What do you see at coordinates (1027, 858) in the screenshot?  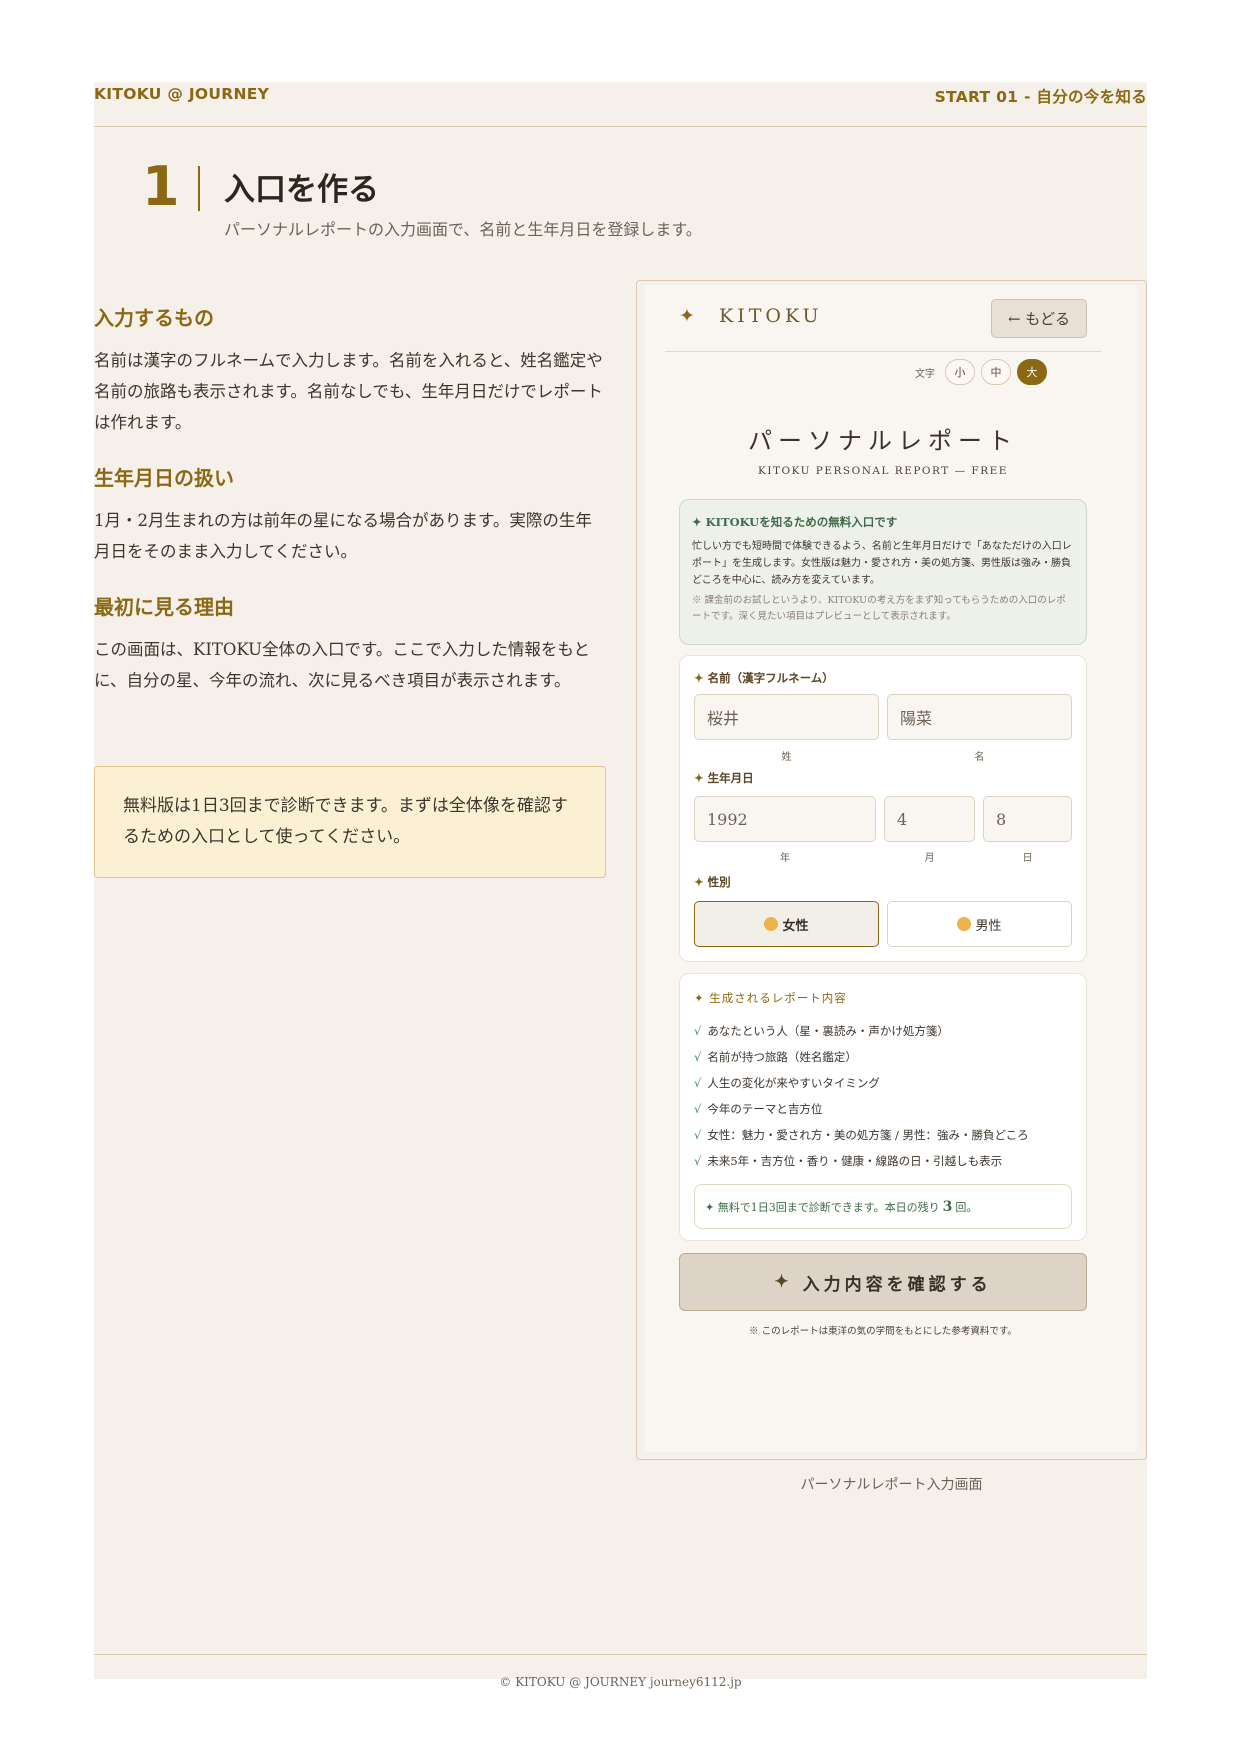 I see `birth-day-hint: 日` at bounding box center [1027, 858].